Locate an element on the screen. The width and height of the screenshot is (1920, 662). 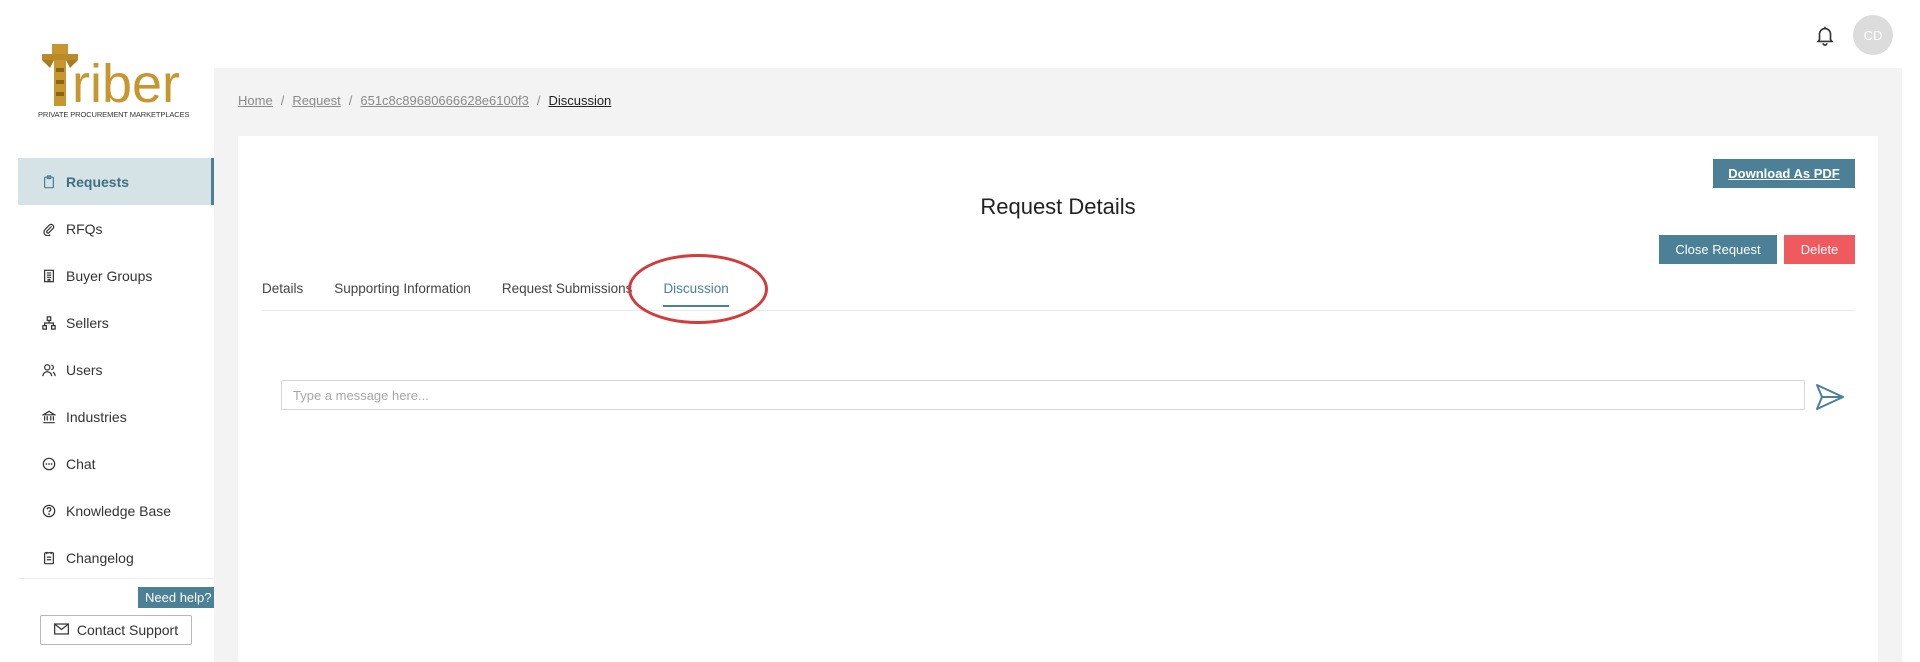
message-input is located at coordinates (1043, 395).